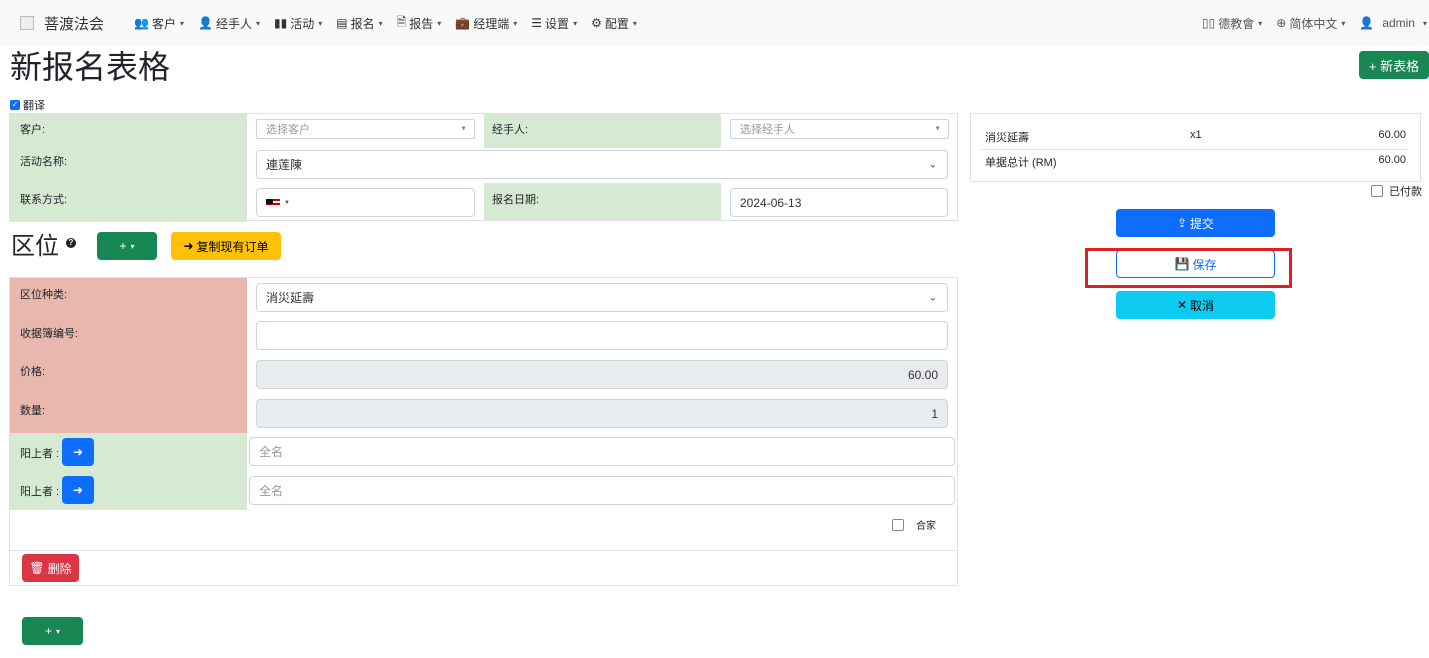  Describe the element at coordinates (1232, 23) in the screenshot. I see `org-switcher: ▯▯ 德教會 ▾` at that location.